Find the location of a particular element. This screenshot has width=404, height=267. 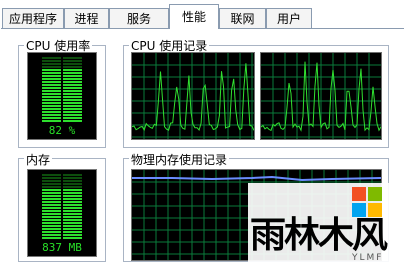

memory-history-label: 物理内存使用记录 is located at coordinates (179, 159).